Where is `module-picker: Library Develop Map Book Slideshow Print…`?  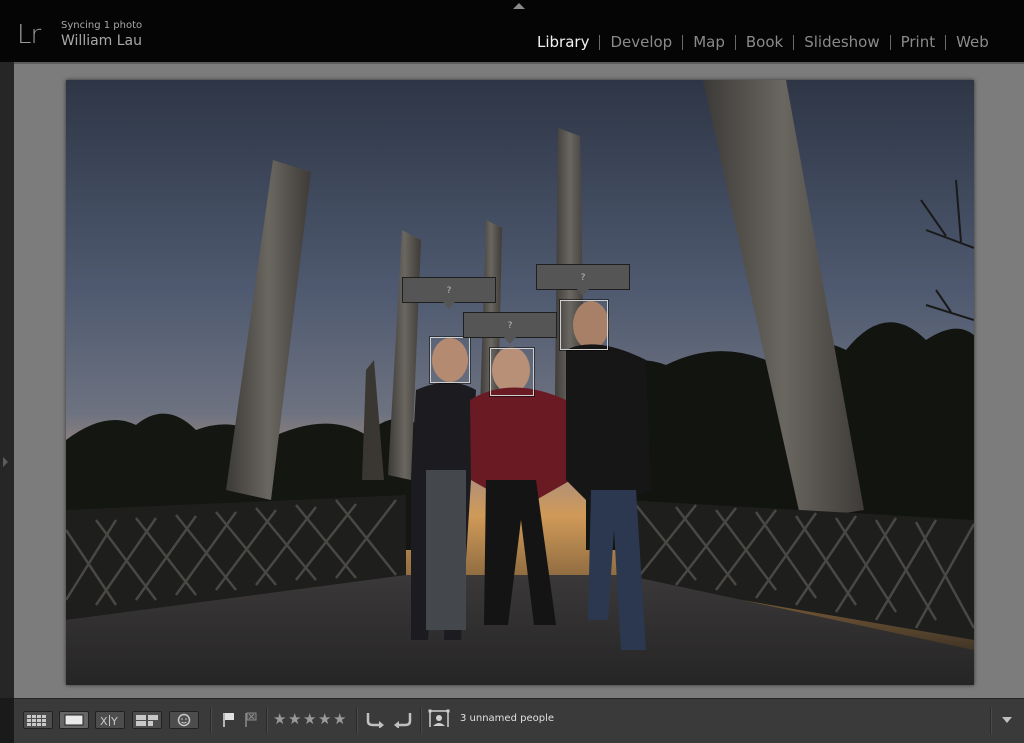 module-picker: Library Develop Map Book Slideshow Print… is located at coordinates (763, 42).